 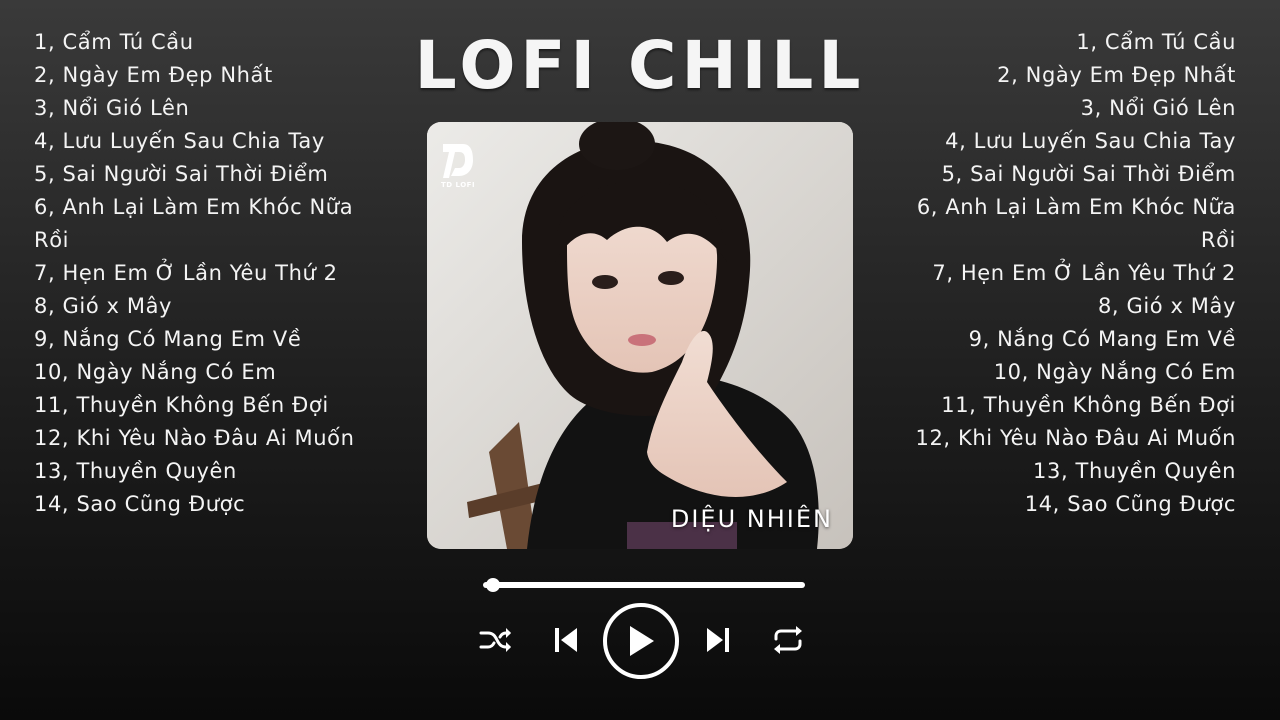 I want to click on play-button, so click(x=641, y=641).